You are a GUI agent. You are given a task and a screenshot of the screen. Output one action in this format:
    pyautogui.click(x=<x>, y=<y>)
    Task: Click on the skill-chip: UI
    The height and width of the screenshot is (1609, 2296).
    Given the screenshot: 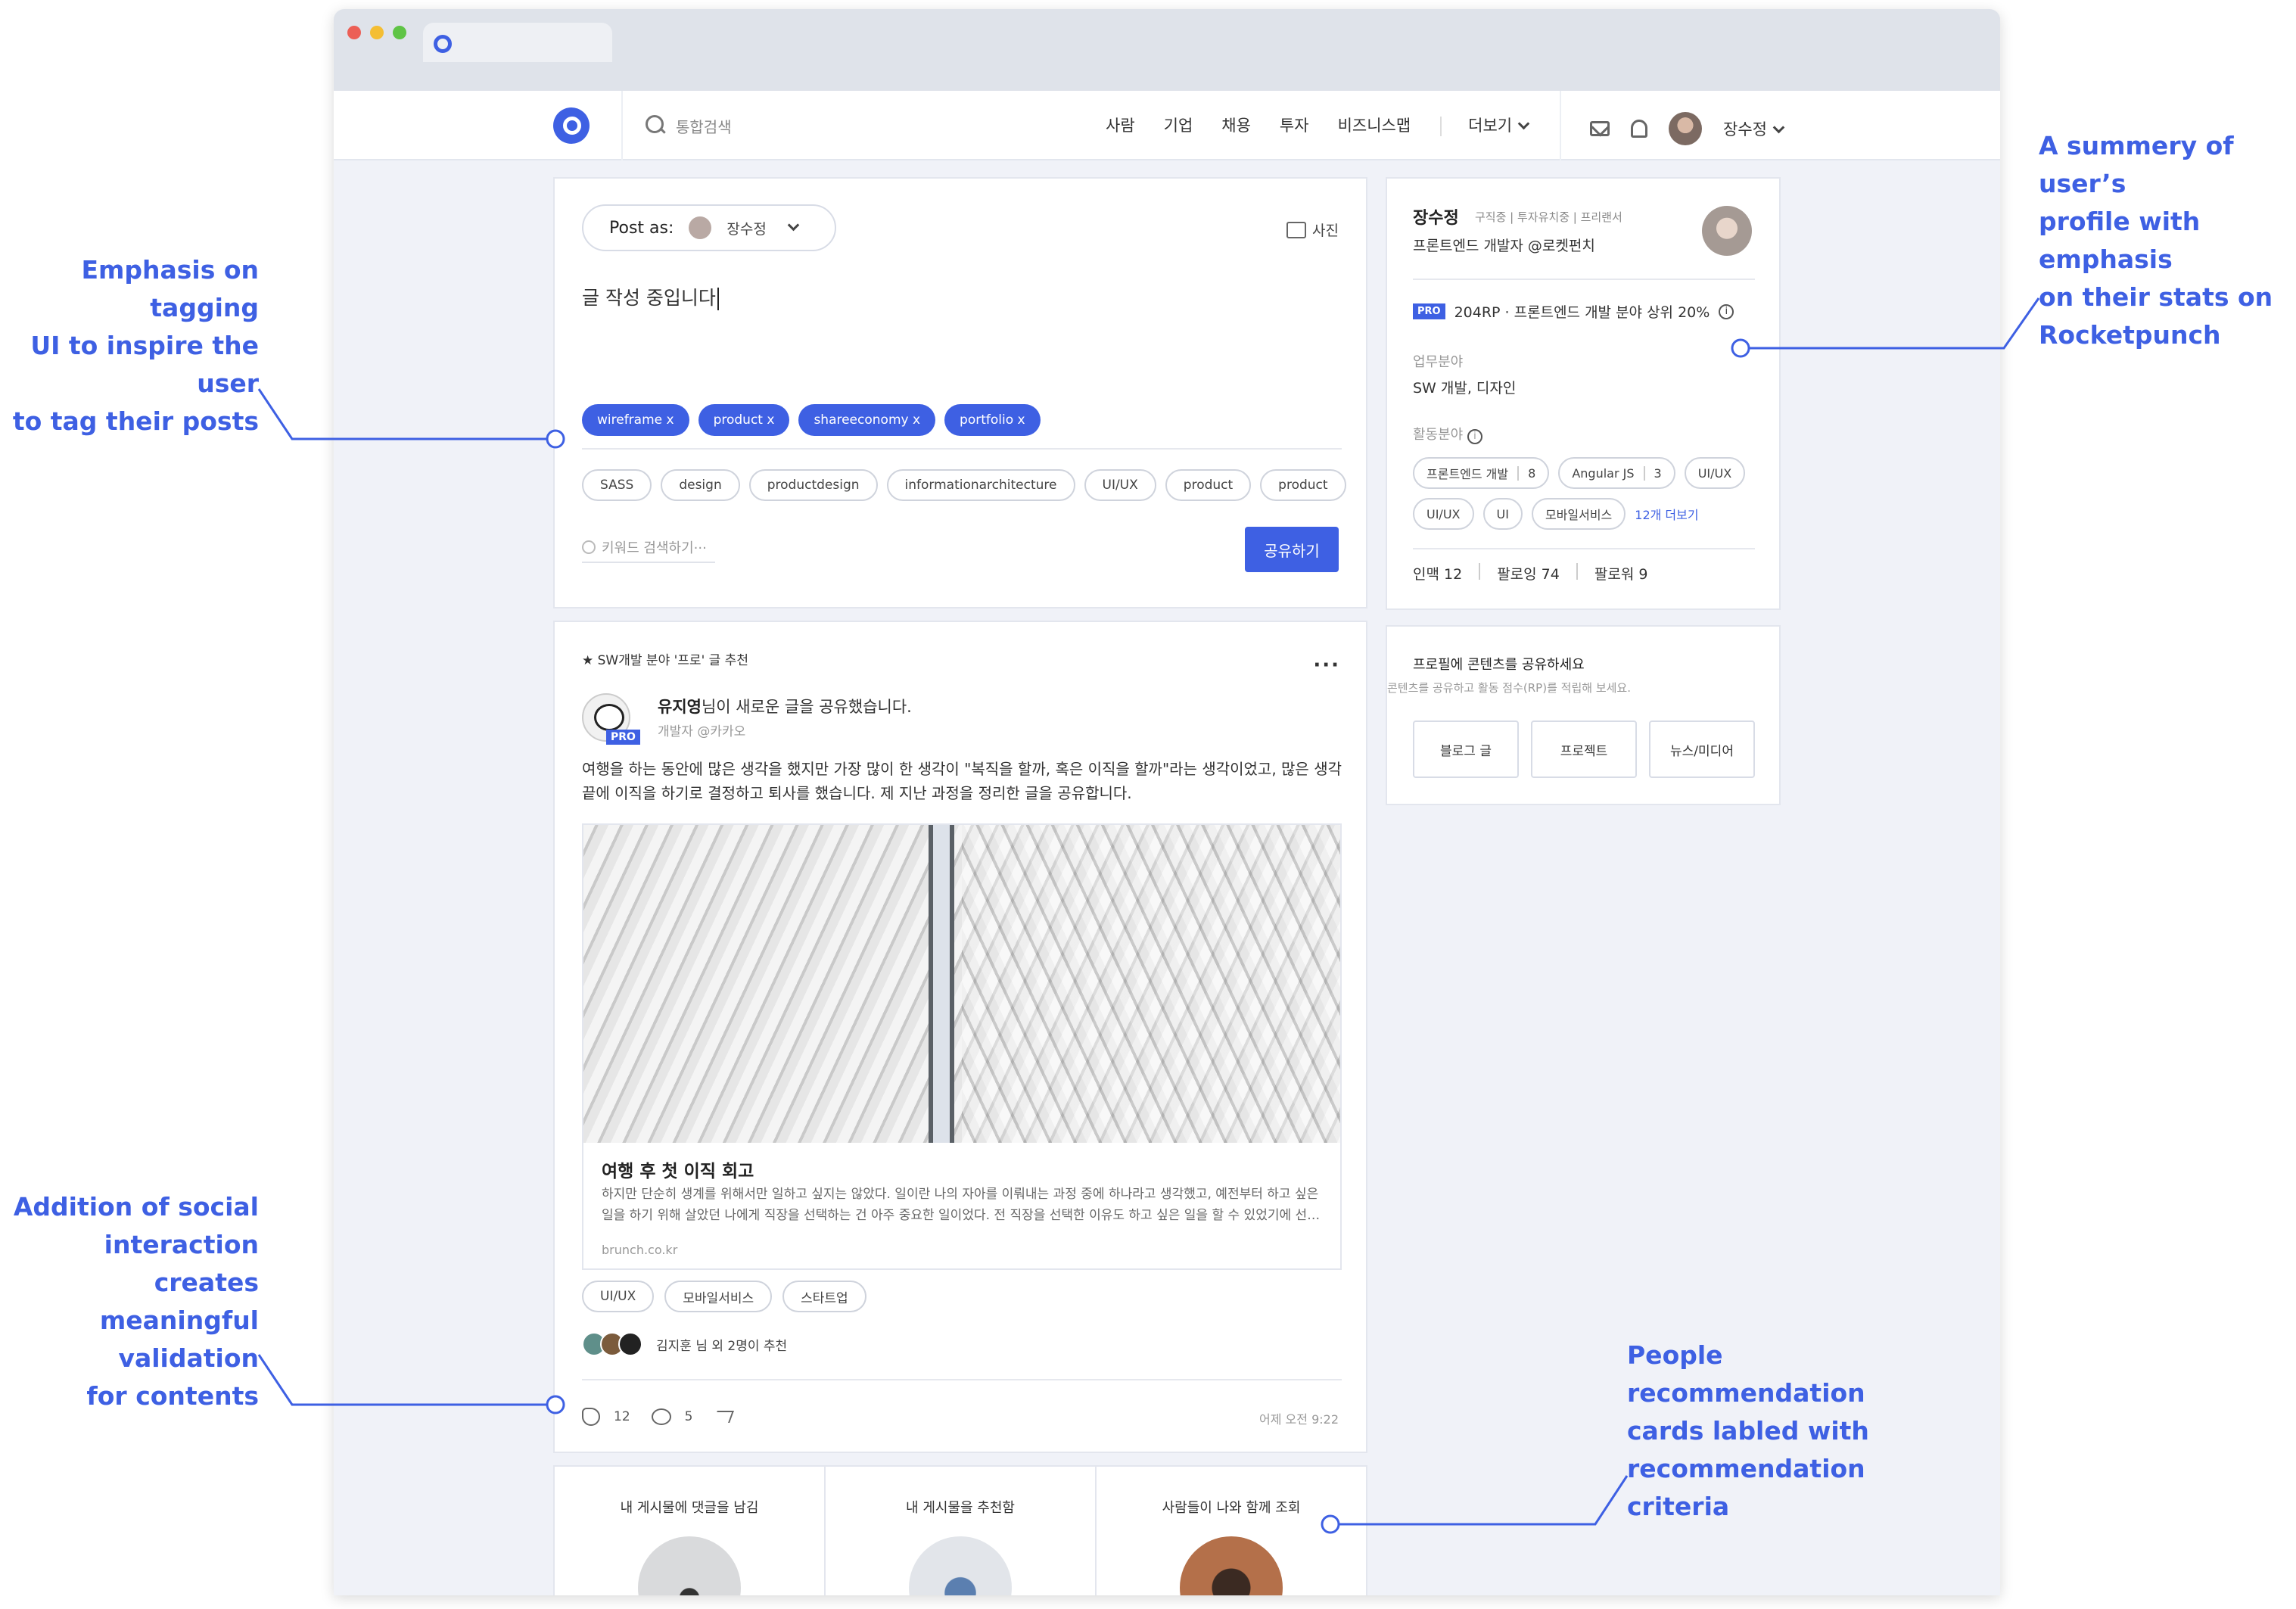 What is the action you would take?
    pyautogui.click(x=1502, y=514)
    